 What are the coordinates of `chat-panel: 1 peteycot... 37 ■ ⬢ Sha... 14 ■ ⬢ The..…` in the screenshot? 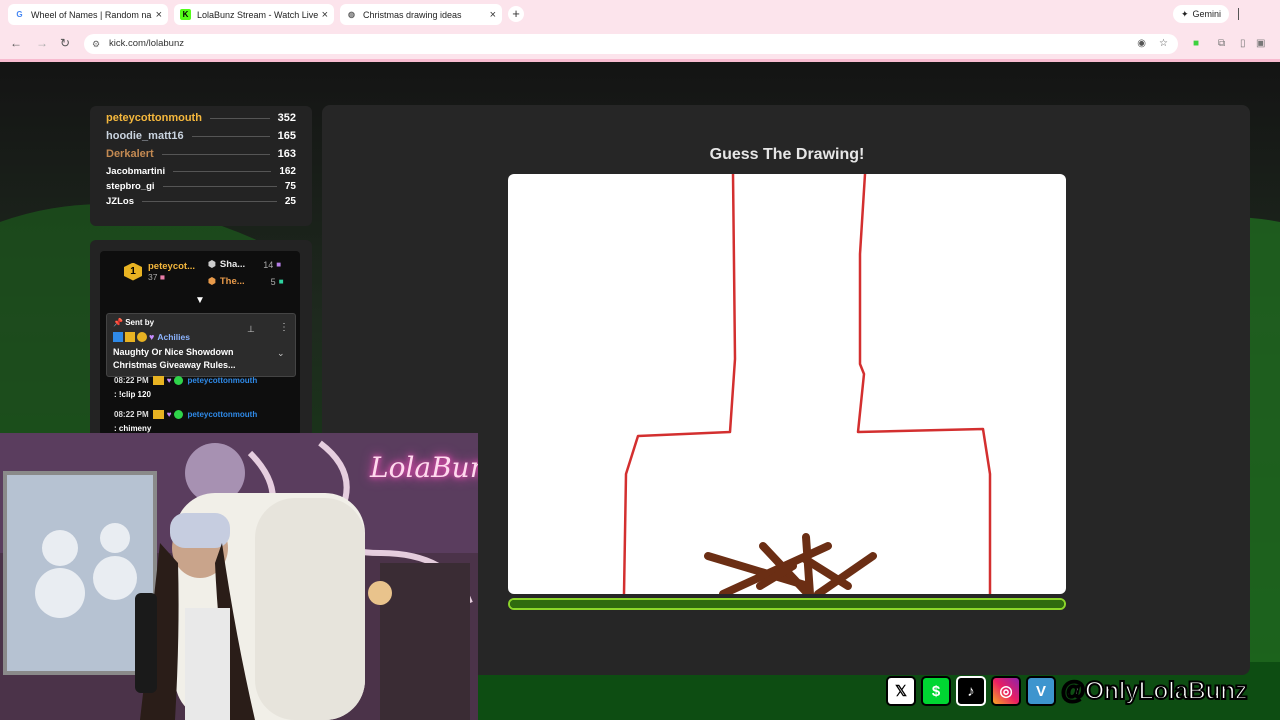 It's located at (200, 343).